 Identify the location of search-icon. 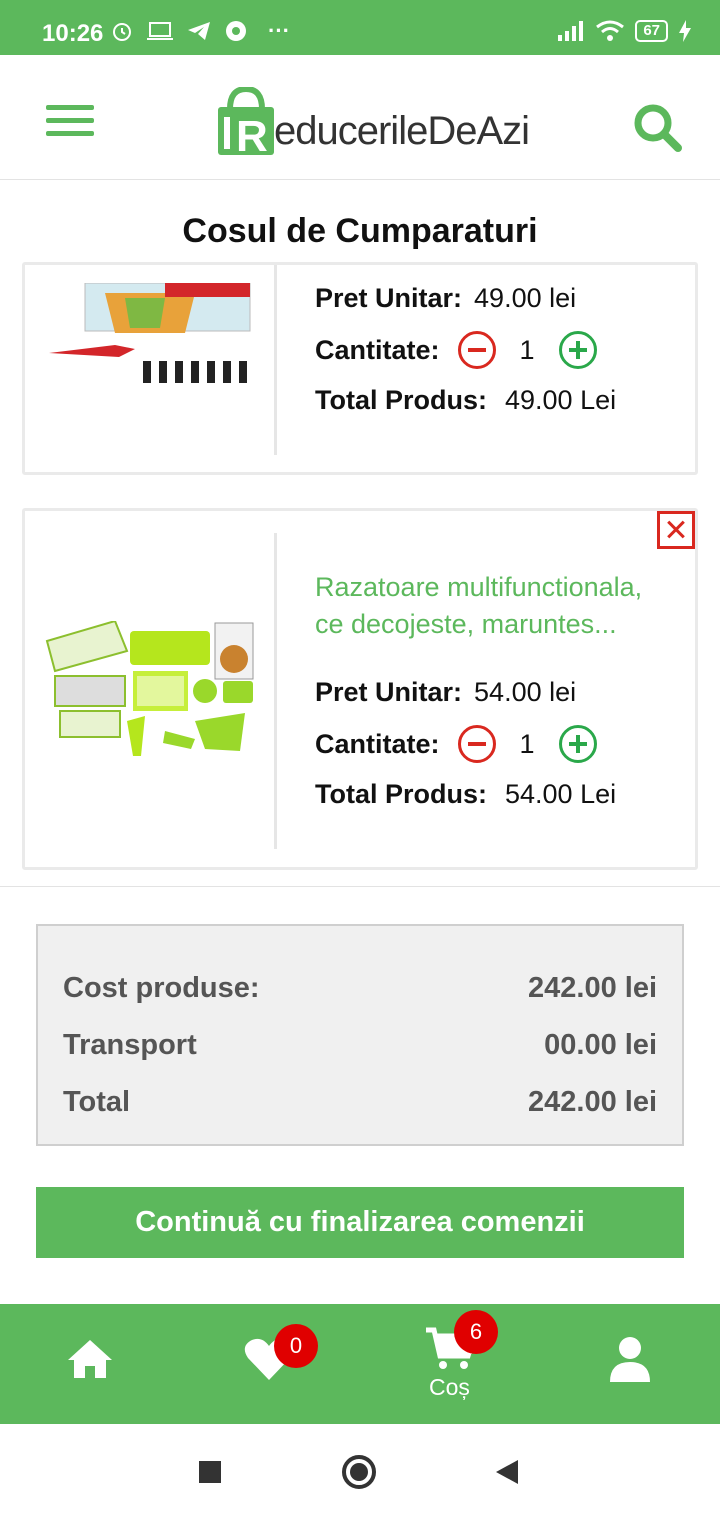
(658, 128).